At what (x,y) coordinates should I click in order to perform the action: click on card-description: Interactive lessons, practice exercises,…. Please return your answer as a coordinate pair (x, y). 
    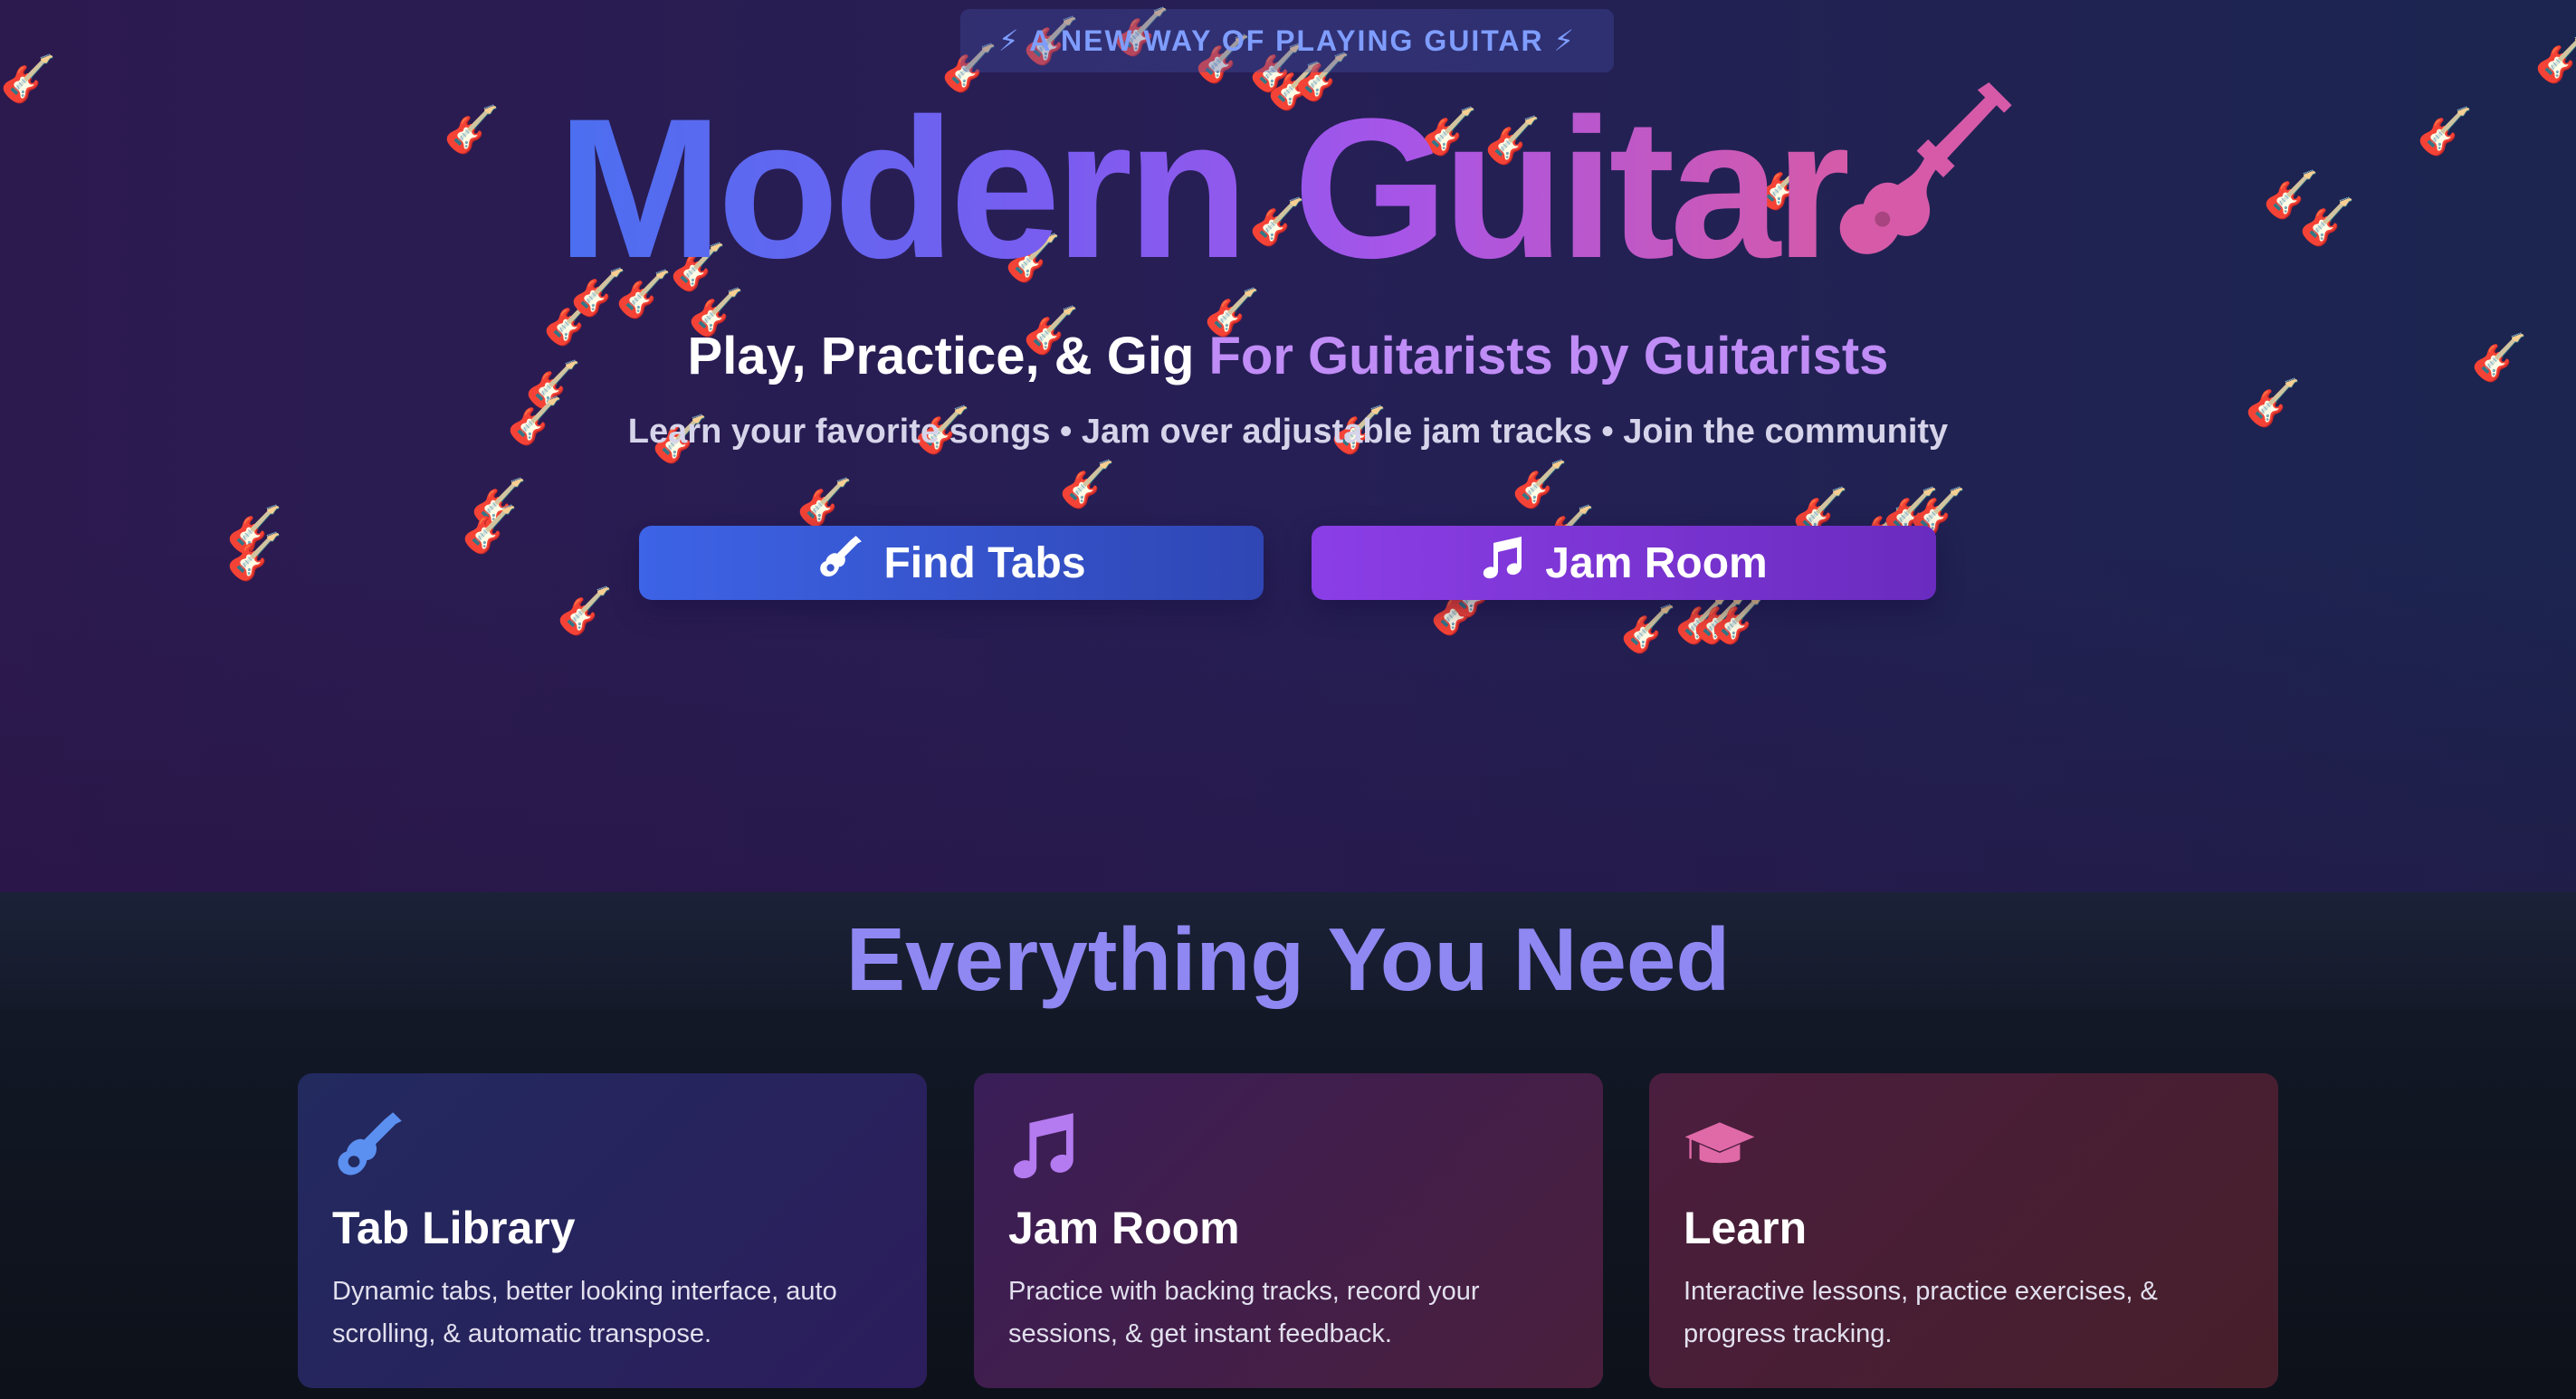
    Looking at the image, I should click on (1921, 1312).